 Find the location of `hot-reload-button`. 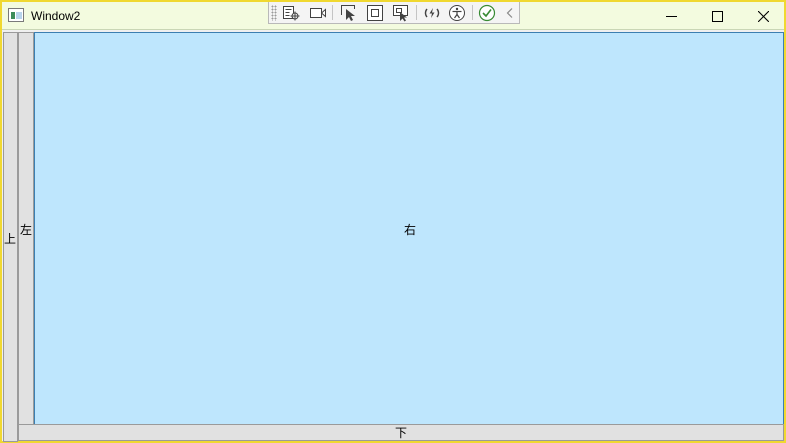

hot-reload-button is located at coordinates (432, 13).